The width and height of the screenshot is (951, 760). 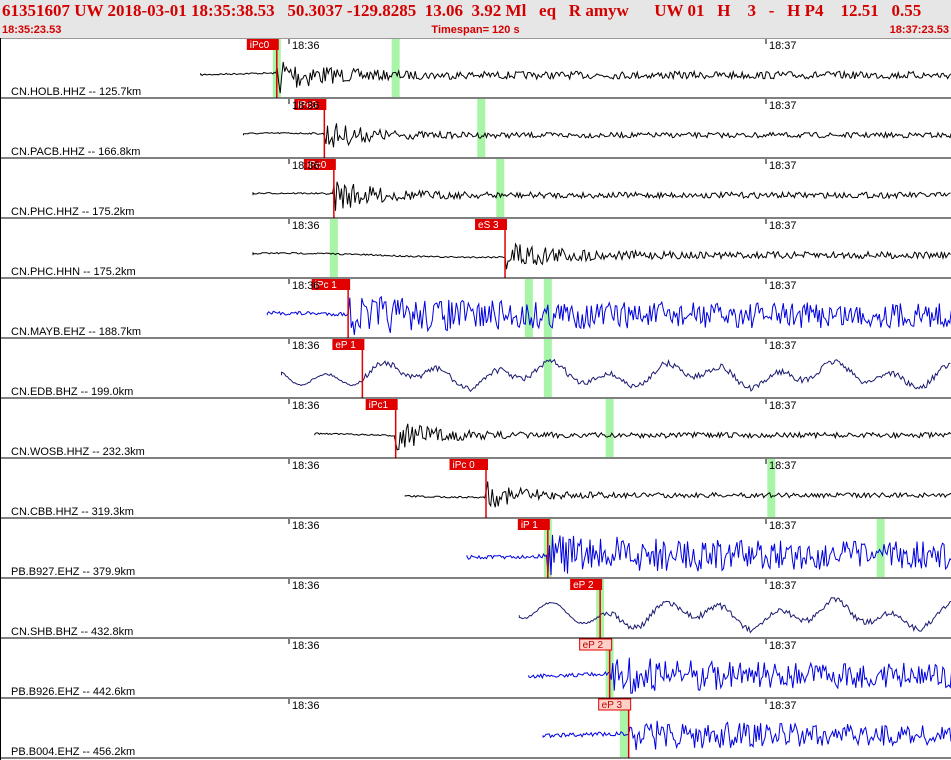 What do you see at coordinates (919, 30) in the screenshot?
I see `end-time-label: 18:37:23.53` at bounding box center [919, 30].